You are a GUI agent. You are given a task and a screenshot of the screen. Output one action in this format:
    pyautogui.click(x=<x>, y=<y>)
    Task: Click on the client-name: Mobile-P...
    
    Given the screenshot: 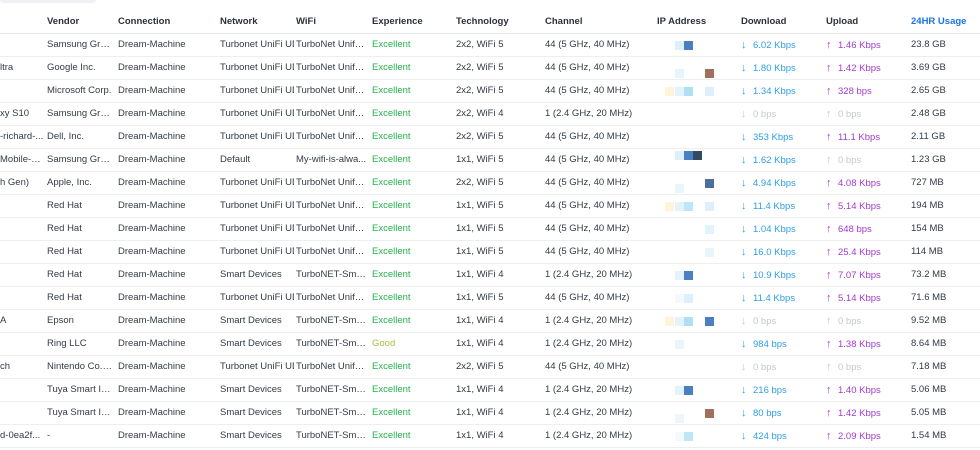 What is the action you would take?
    pyautogui.click(x=22, y=160)
    